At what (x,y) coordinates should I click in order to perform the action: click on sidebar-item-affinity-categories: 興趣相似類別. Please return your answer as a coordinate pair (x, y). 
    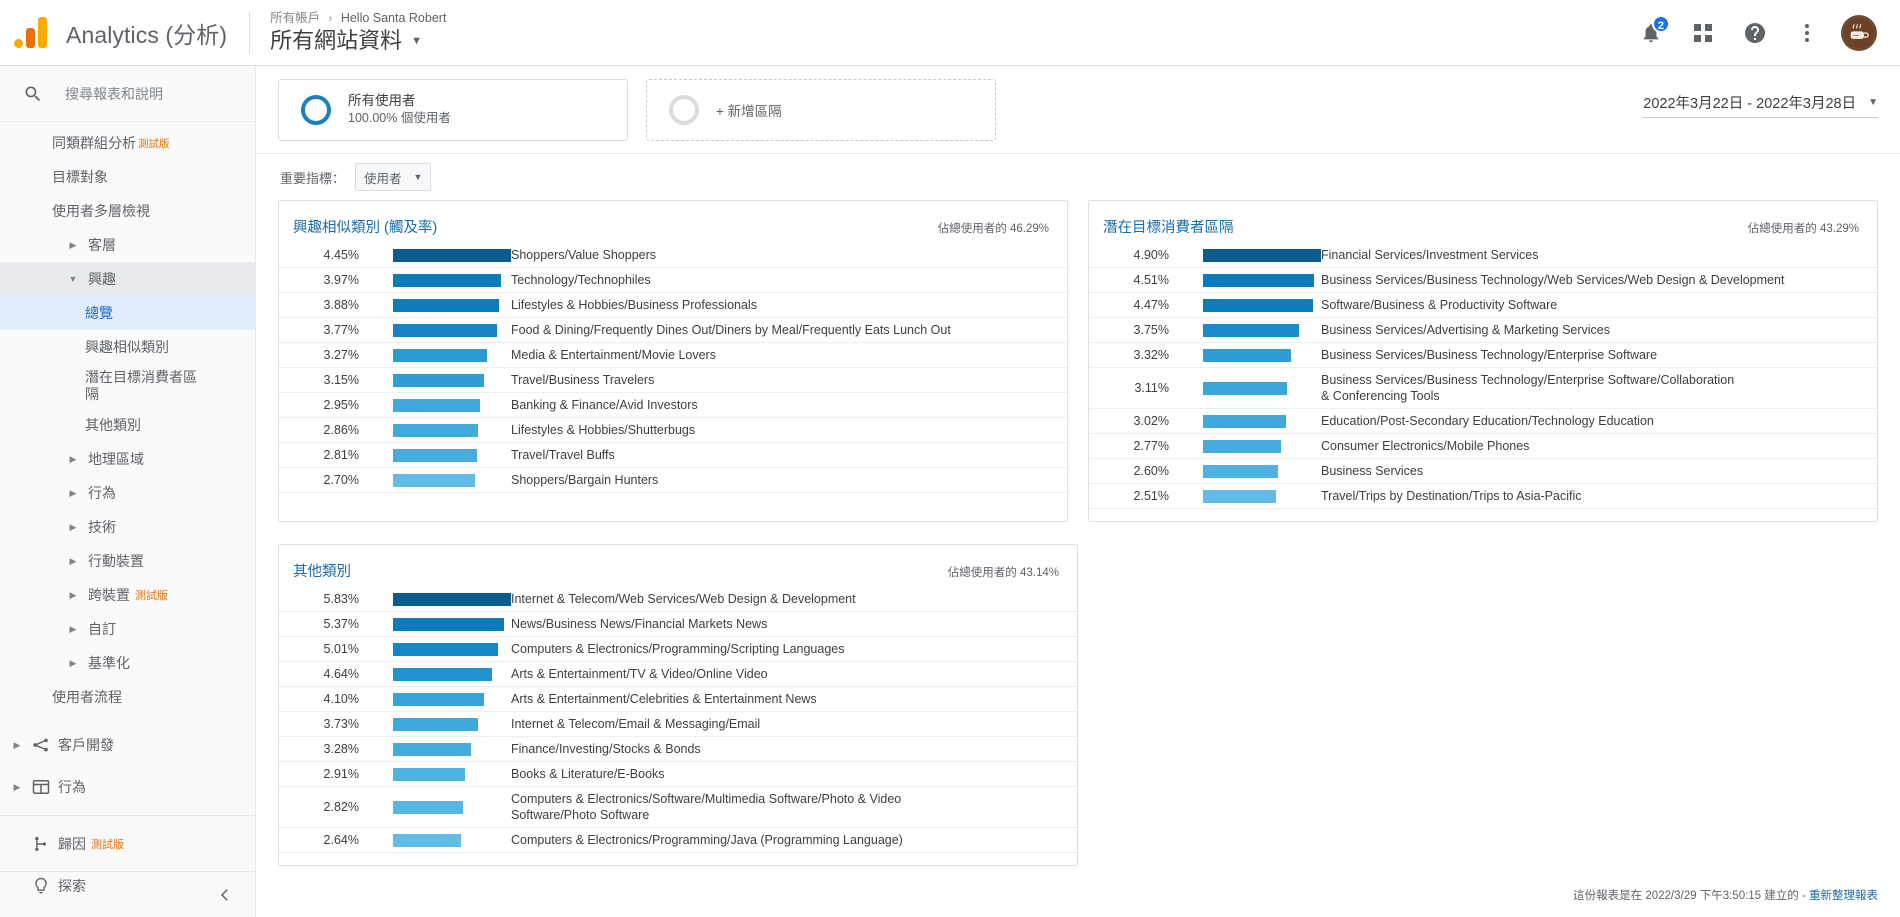
    Looking at the image, I should click on (127, 347).